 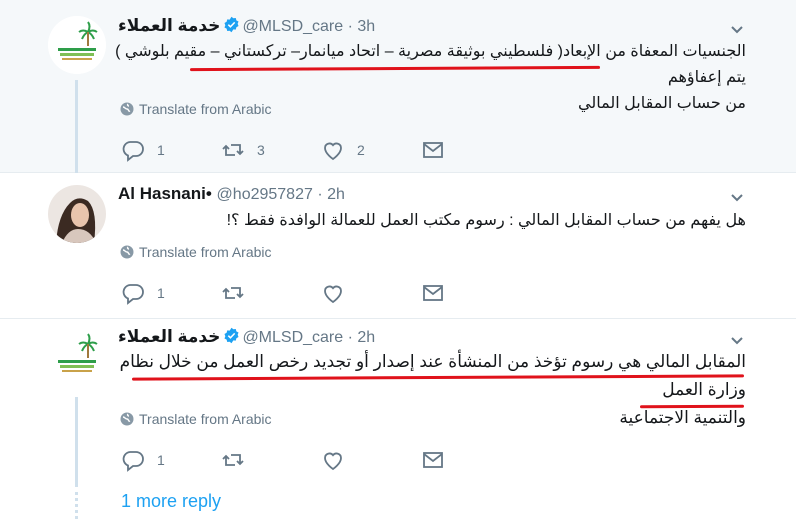 I want to click on thread-dots, so click(x=76, y=507).